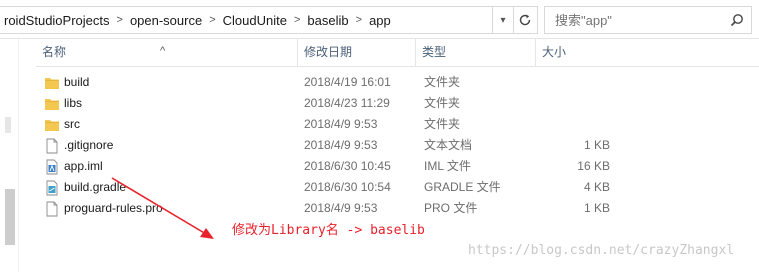 This screenshot has width=759, height=272. Describe the element at coordinates (328, 230) in the screenshot. I see `annotation-text: 修改为Library名 -> baselib` at that location.